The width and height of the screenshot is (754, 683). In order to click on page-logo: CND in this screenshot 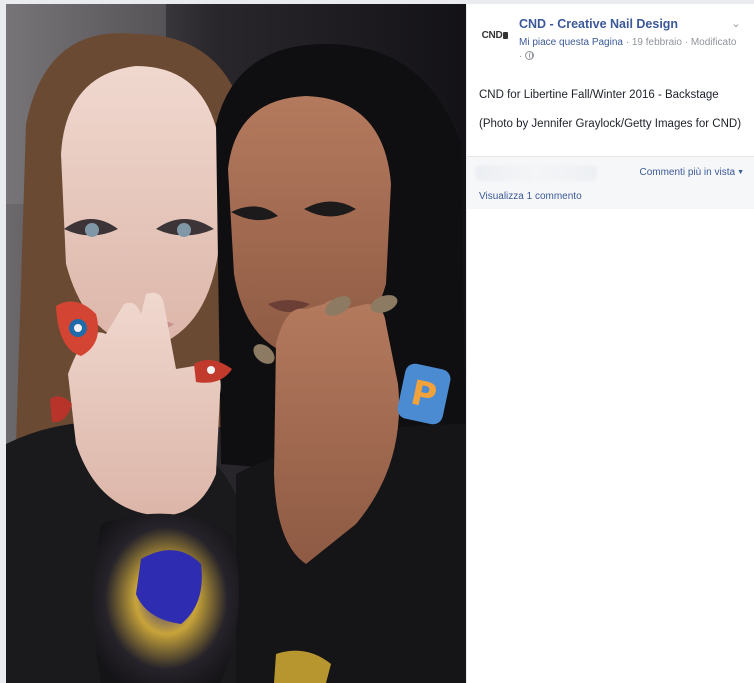, I will do `click(495, 35)`.